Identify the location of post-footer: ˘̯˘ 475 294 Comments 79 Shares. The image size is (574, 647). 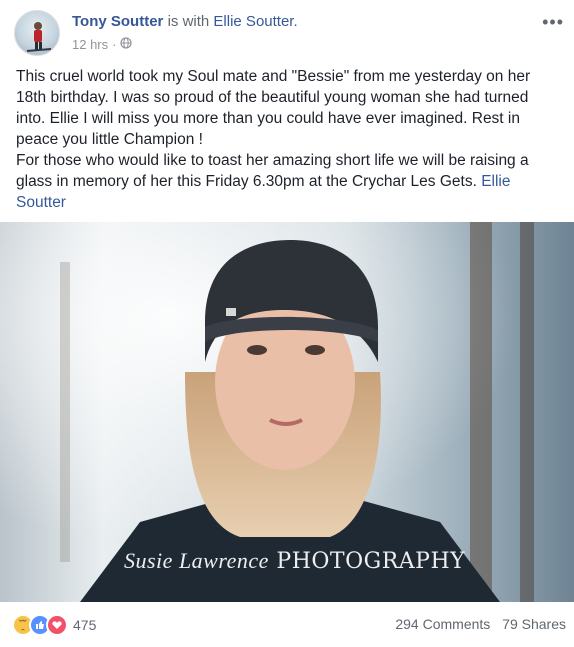
(289, 625).